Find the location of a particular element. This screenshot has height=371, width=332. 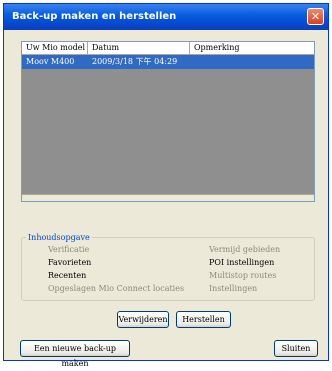

column-header-model: Uw Mio model is located at coordinates (55, 48).